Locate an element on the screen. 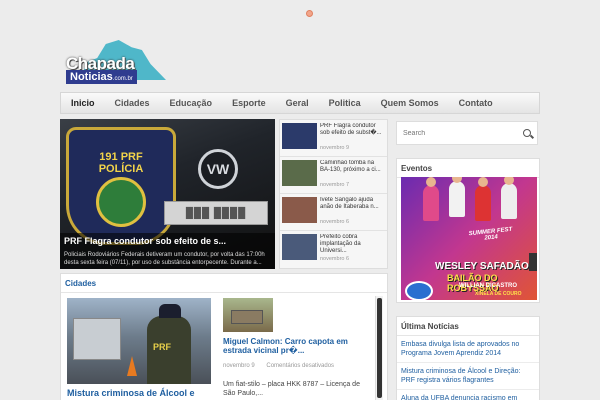  widget-title-eventos: Eventos is located at coordinates (468, 168).